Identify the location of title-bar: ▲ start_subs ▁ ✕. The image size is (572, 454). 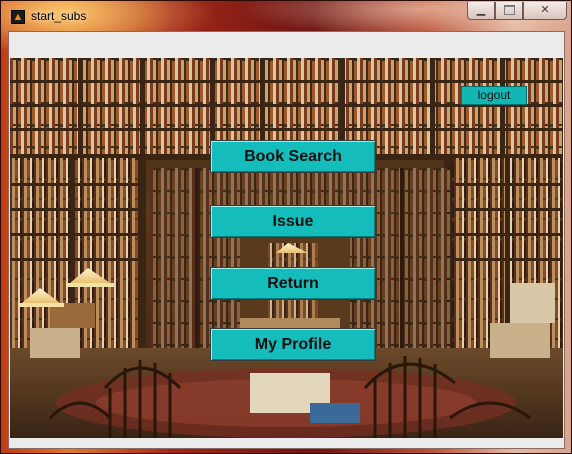
(286, 16).